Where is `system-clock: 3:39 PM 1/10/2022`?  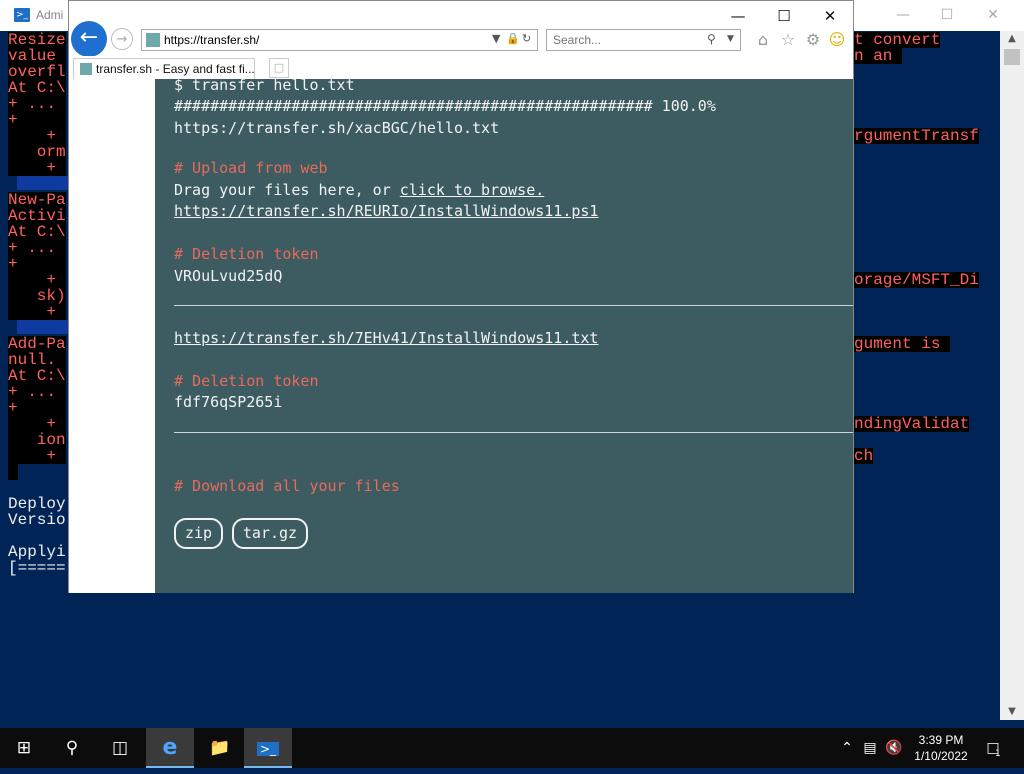 system-clock: 3:39 PM 1/10/2022 is located at coordinates (941, 748).